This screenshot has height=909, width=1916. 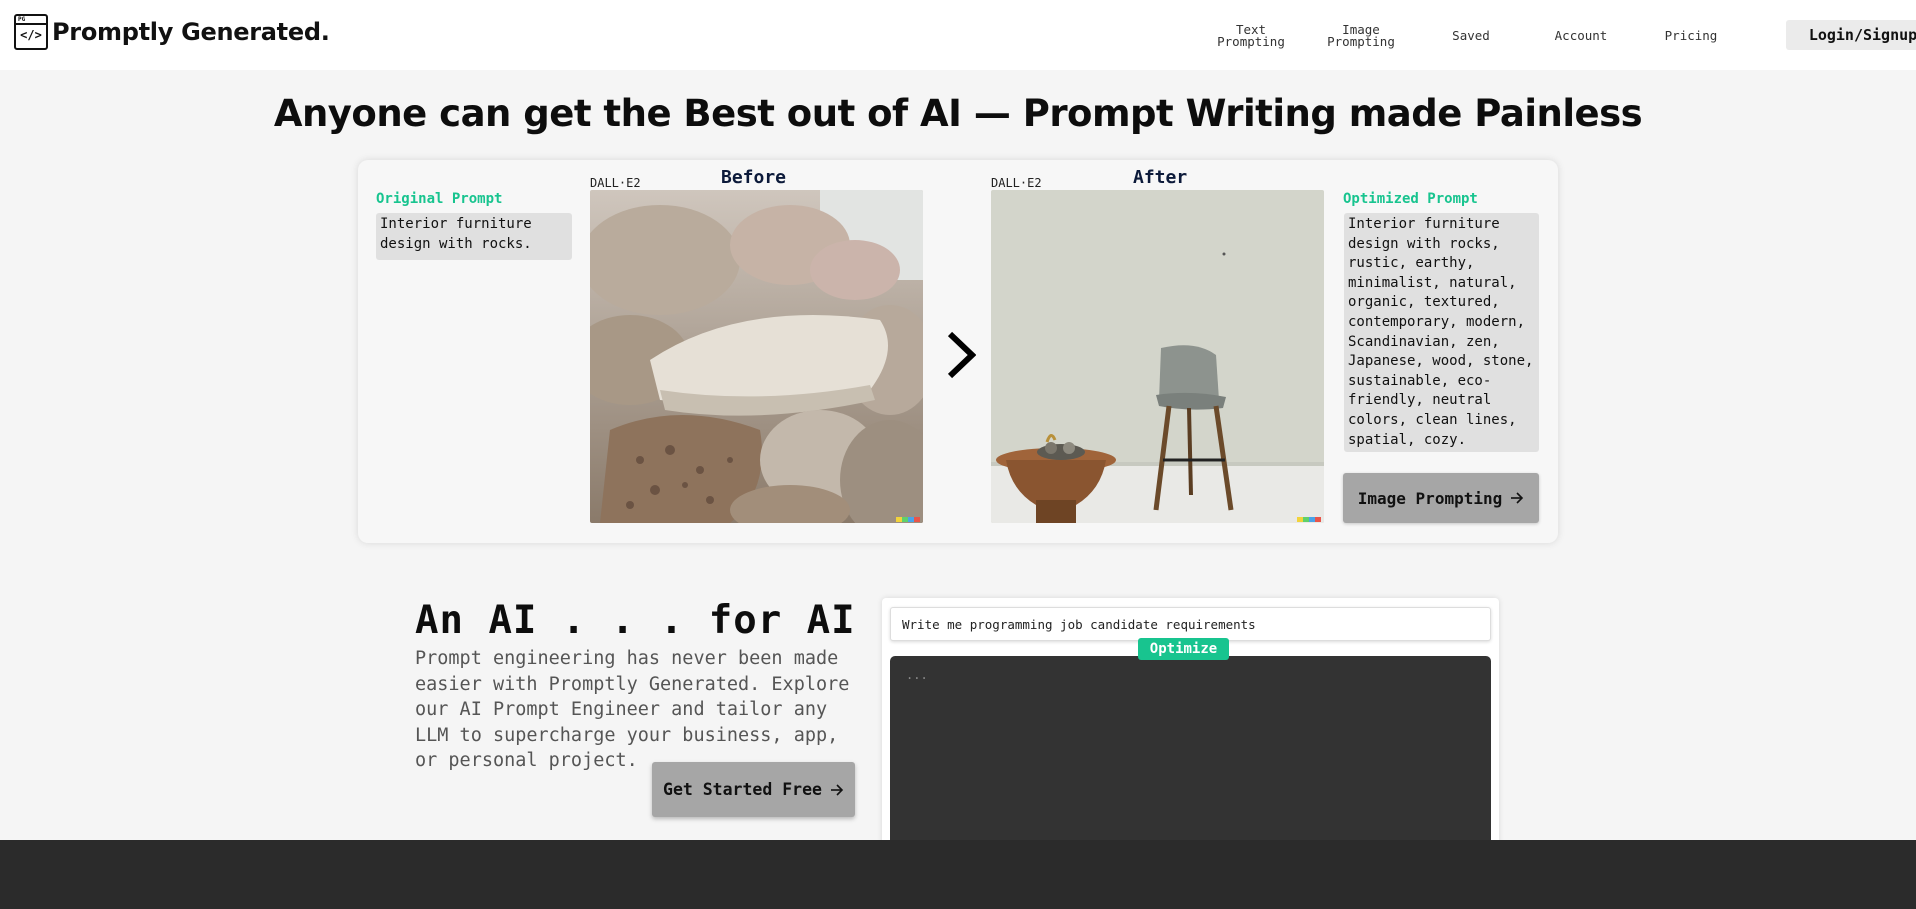 I want to click on image-prompting-button-label: Image Prompting, so click(x=1430, y=498).